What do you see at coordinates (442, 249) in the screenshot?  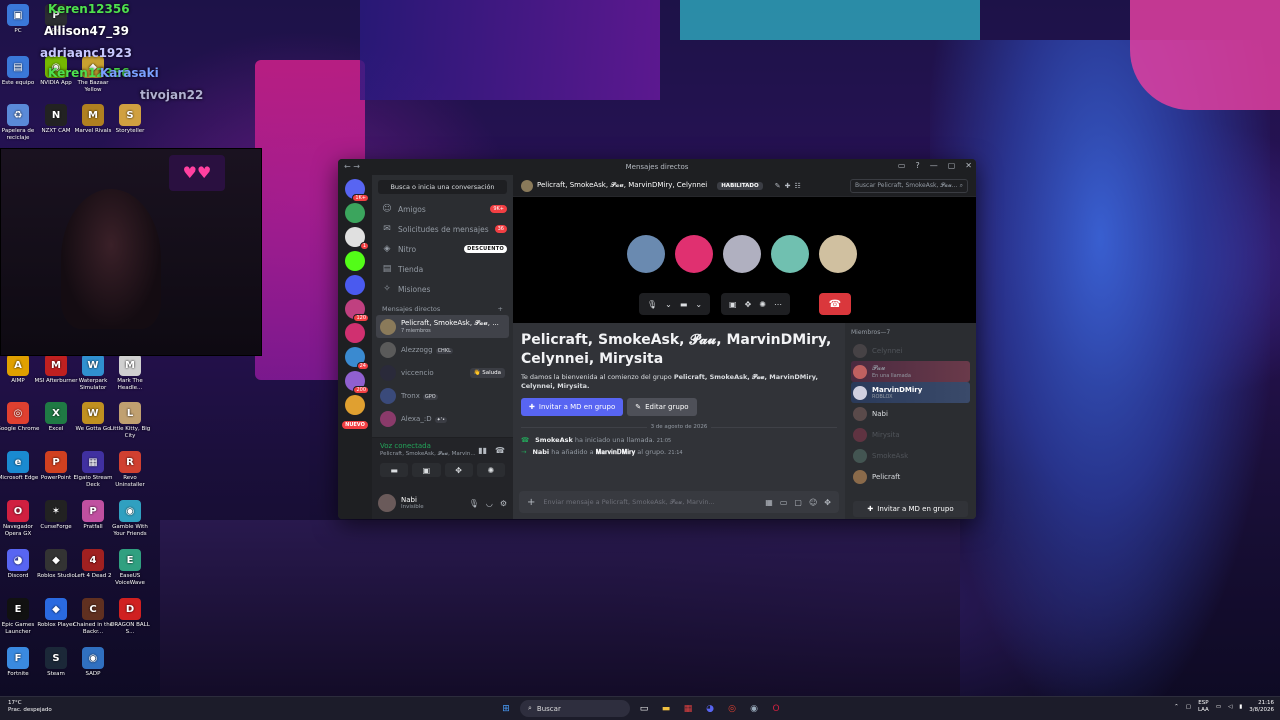 I see `nav-nitro: ◈ Nitro DESCUENTO` at bounding box center [442, 249].